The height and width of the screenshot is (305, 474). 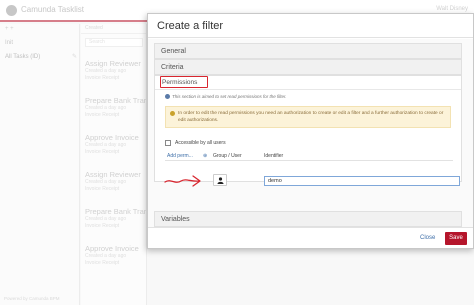 I want to click on group-user-column-header: Group / User, so click(x=227, y=156).